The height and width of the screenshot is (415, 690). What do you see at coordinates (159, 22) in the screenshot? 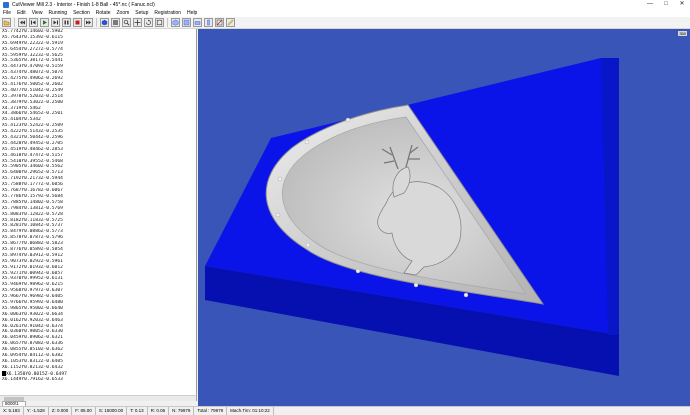
I see `fit-icon` at bounding box center [159, 22].